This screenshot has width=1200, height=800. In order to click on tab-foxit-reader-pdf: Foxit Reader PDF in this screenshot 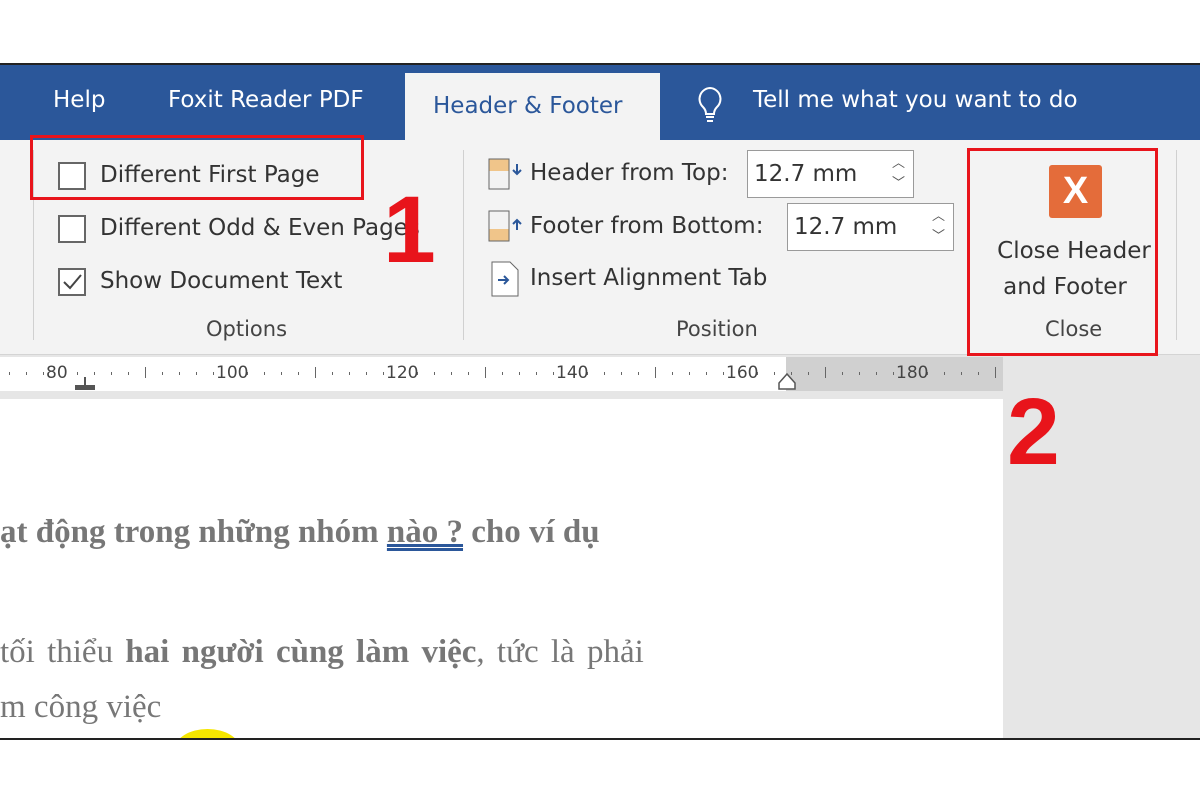, I will do `click(266, 100)`.